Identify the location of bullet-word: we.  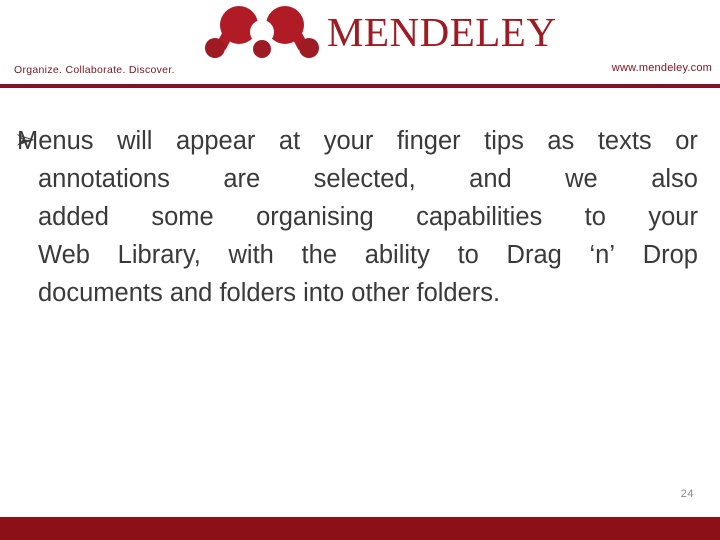
(581, 179).